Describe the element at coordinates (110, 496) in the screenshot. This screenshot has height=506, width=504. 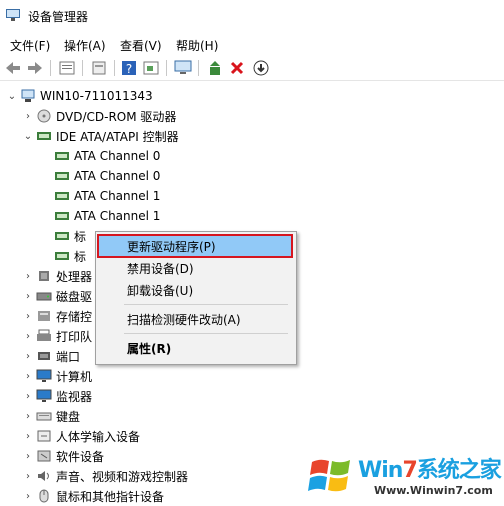
I see `tree-item-label: 鼠标和其他指针设备` at that location.